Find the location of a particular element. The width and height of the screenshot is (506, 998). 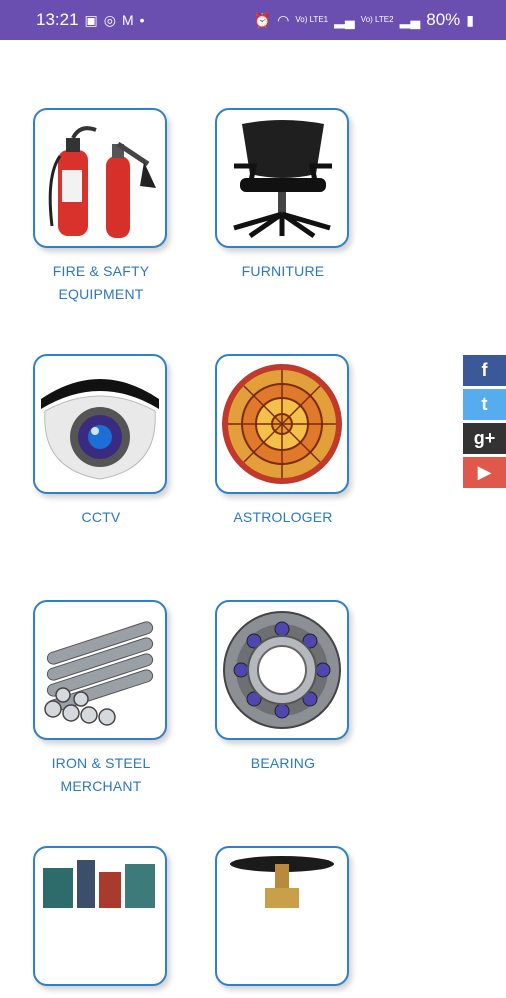

category-image-furniture is located at coordinates (282, 178).